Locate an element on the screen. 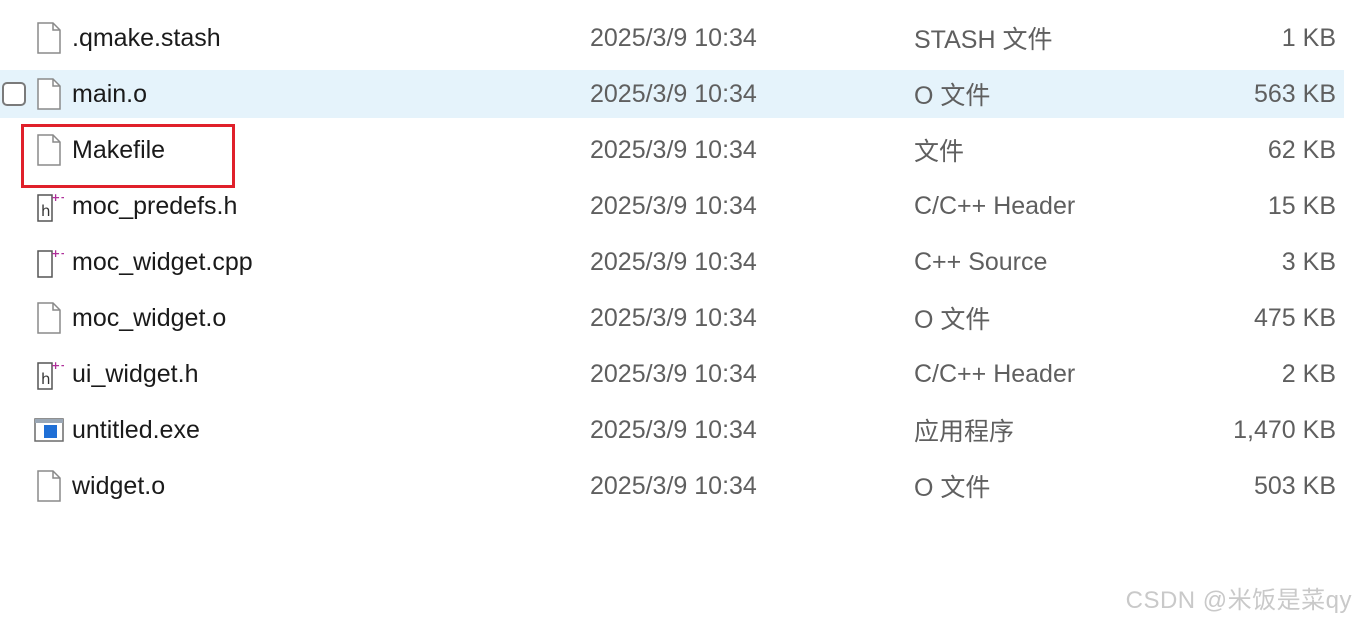 This screenshot has width=1358, height=621. file-row: moc_widget.o 2025/3/9 10:34 O 文件 475 KB is located at coordinates (672, 318).